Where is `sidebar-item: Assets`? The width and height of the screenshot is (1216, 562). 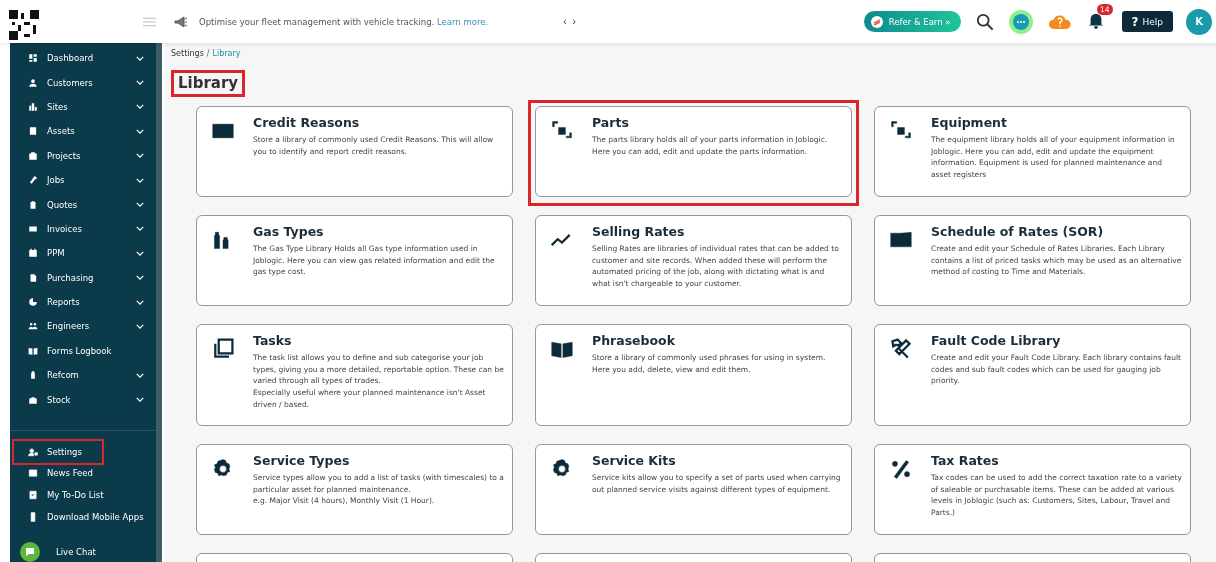 sidebar-item: Assets is located at coordinates (83, 131).